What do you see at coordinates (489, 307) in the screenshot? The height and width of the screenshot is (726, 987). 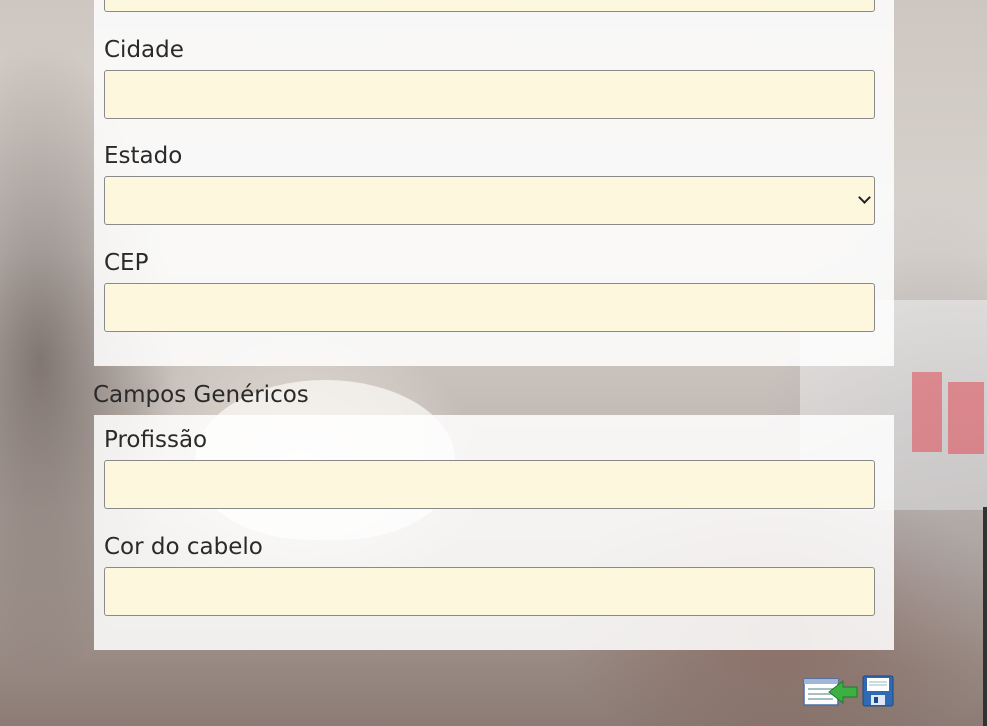 I see `cep-input` at bounding box center [489, 307].